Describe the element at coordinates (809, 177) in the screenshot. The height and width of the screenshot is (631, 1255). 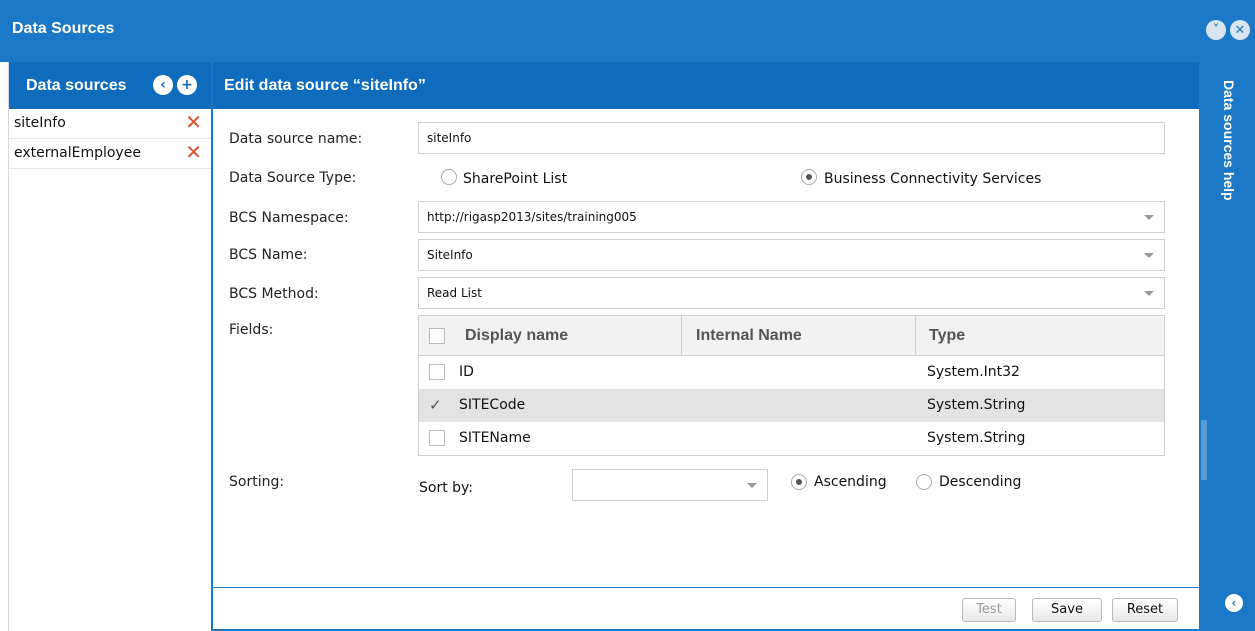
I see `bcs-radio` at that location.